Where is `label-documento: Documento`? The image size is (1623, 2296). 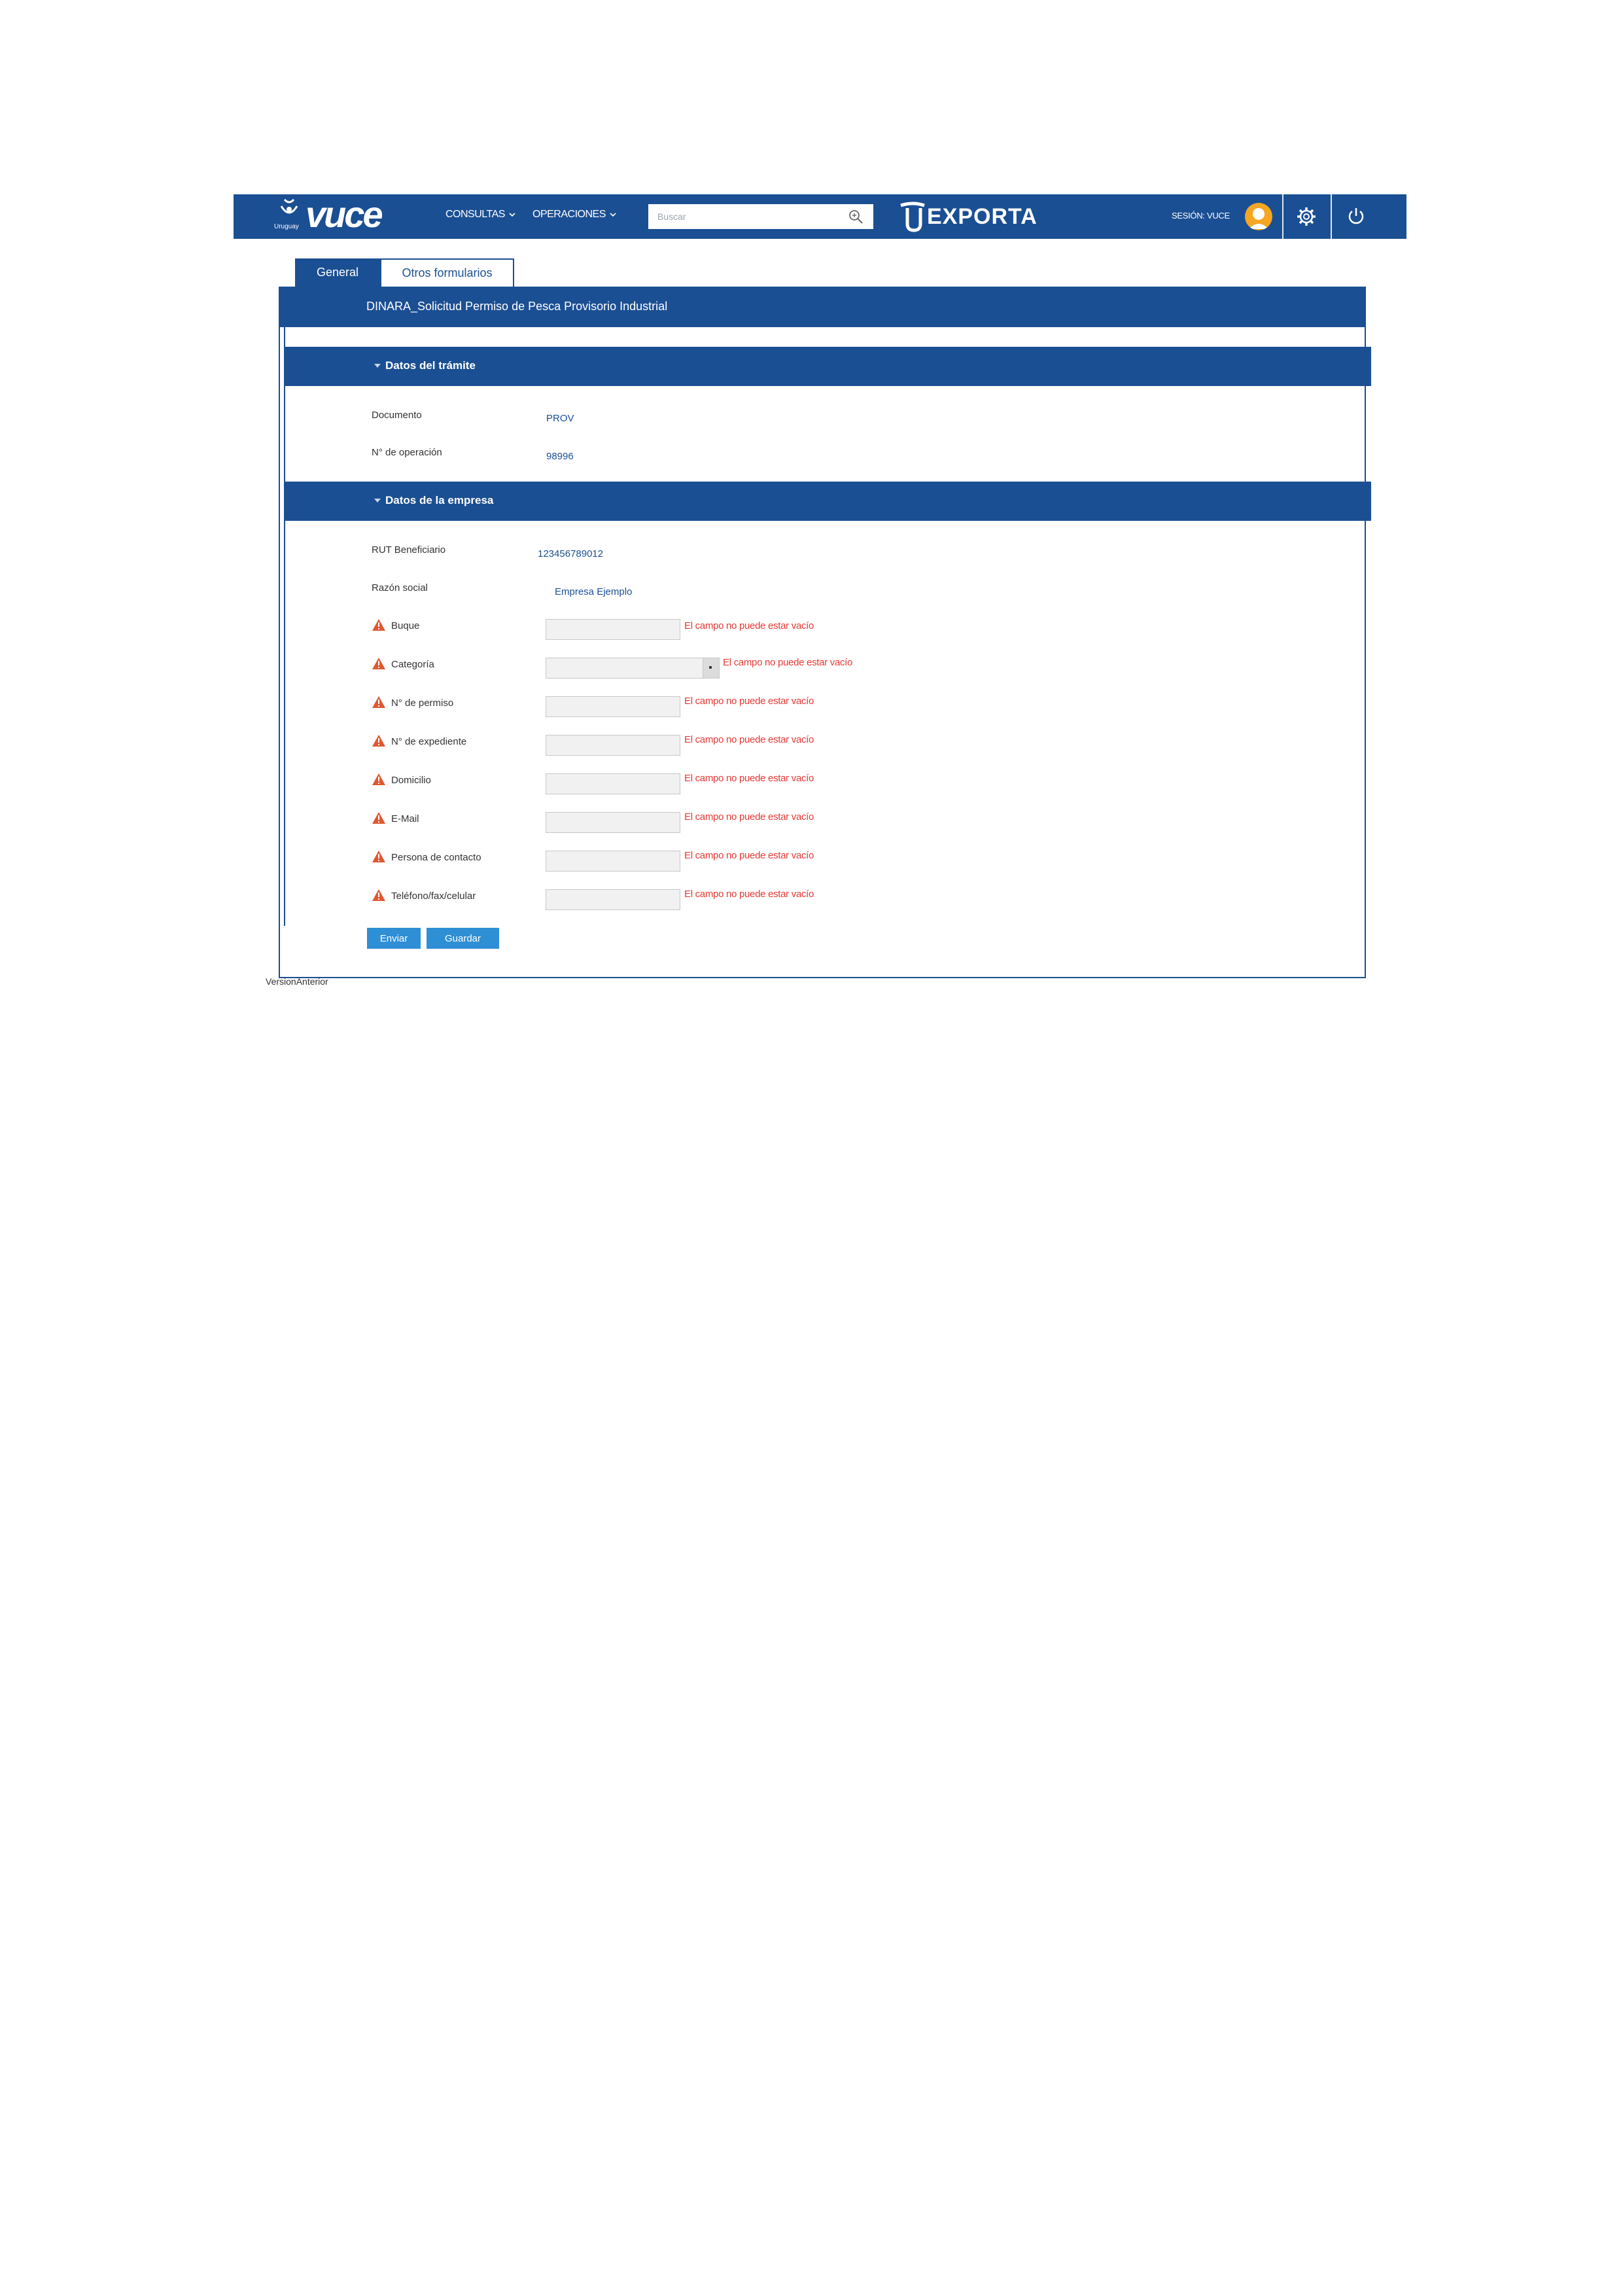
label-documento: Documento is located at coordinates (397, 415).